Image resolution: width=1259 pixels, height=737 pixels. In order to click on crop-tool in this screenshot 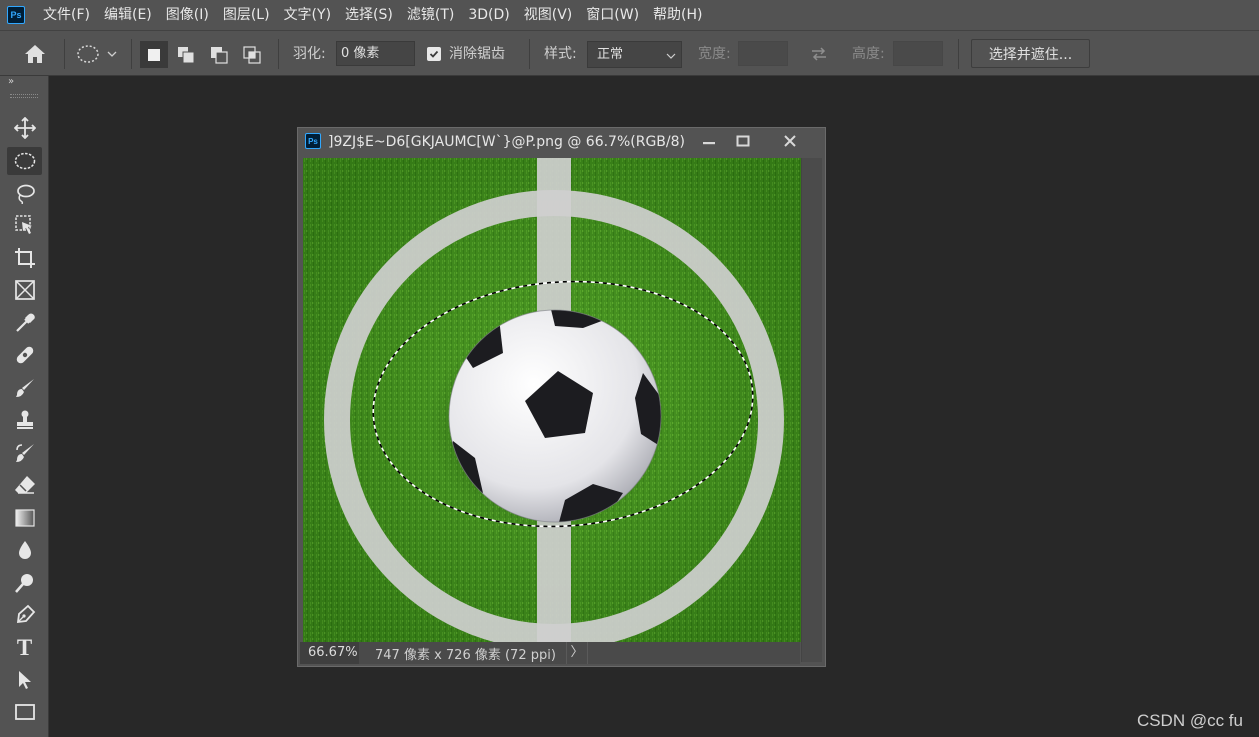, I will do `click(24, 258)`.